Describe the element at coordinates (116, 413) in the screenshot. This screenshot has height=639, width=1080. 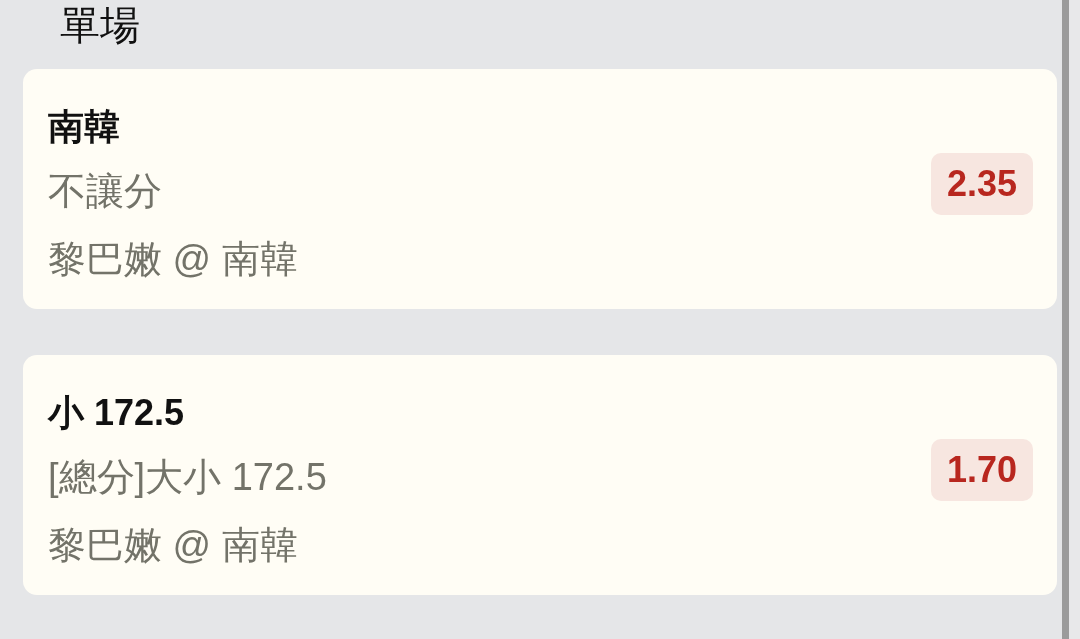
I see `selection-title: 小 172.5` at that location.